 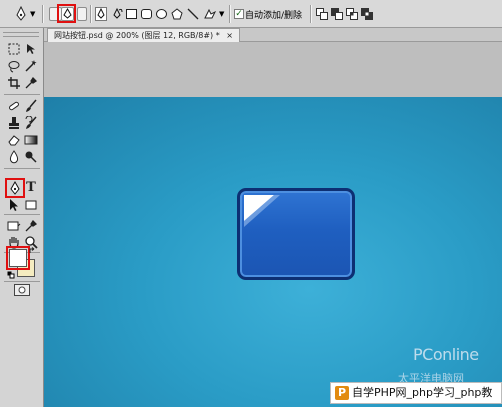 What do you see at coordinates (209, 14) in the screenshot?
I see `custom-shape-icon` at bounding box center [209, 14].